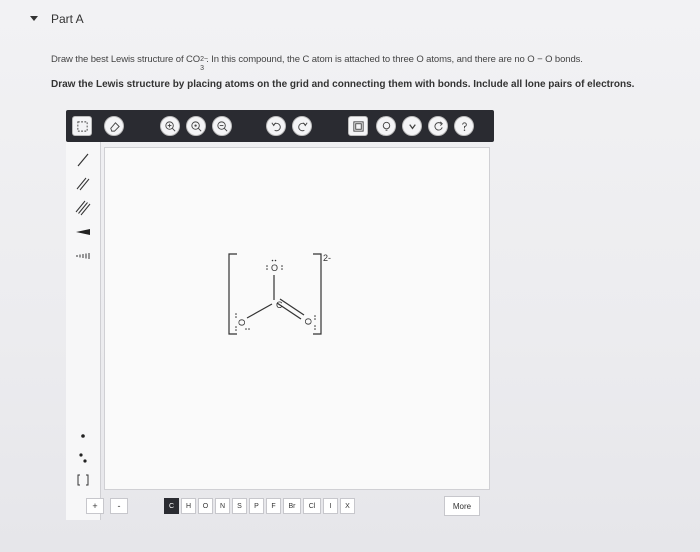 This screenshot has height=552, width=700. I want to click on dropdown-icon, so click(412, 126).